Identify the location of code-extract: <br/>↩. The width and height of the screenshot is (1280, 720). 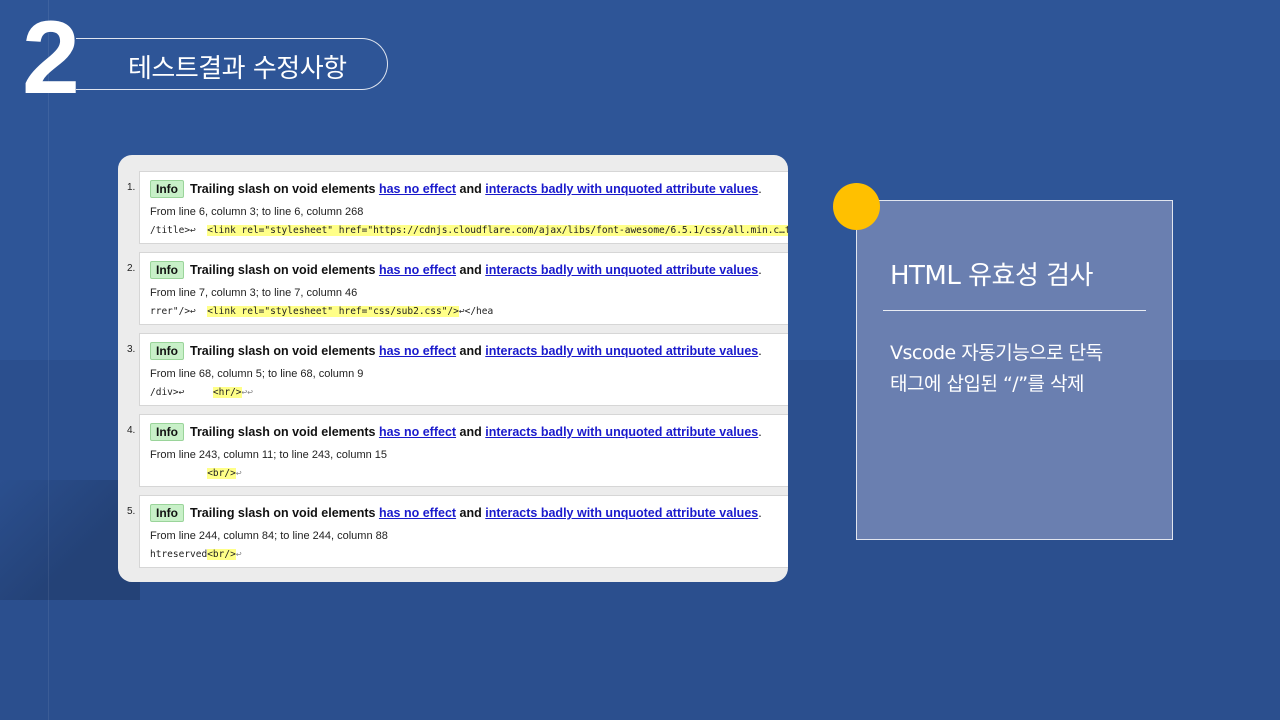
(196, 473).